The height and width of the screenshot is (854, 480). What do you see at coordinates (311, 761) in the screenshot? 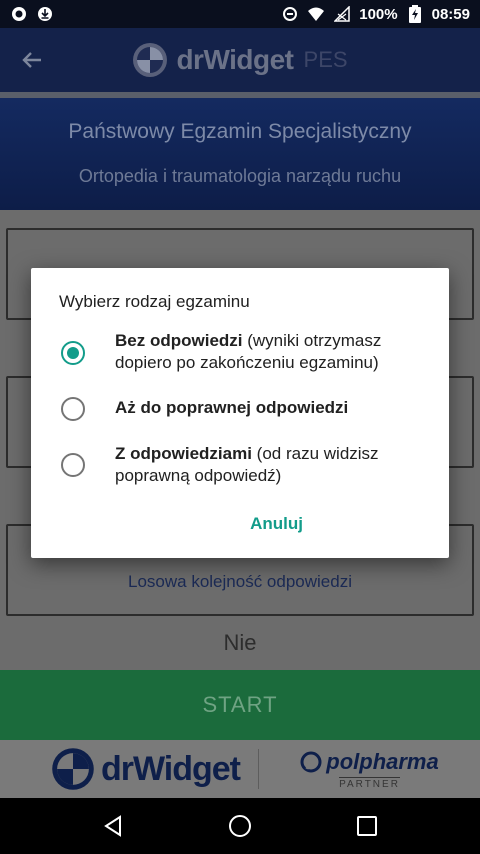
I see `polpharma-logo-icon` at bounding box center [311, 761].